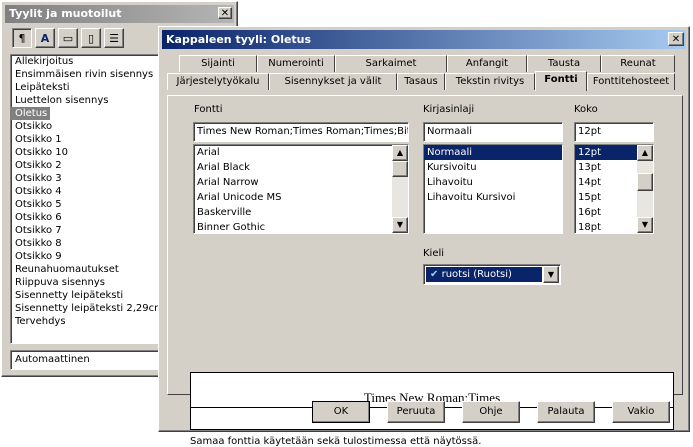 Image resolution: width=693 pixels, height=447 pixels. What do you see at coordinates (434, 253) in the screenshot?
I see `language-label: Kieli` at bounding box center [434, 253].